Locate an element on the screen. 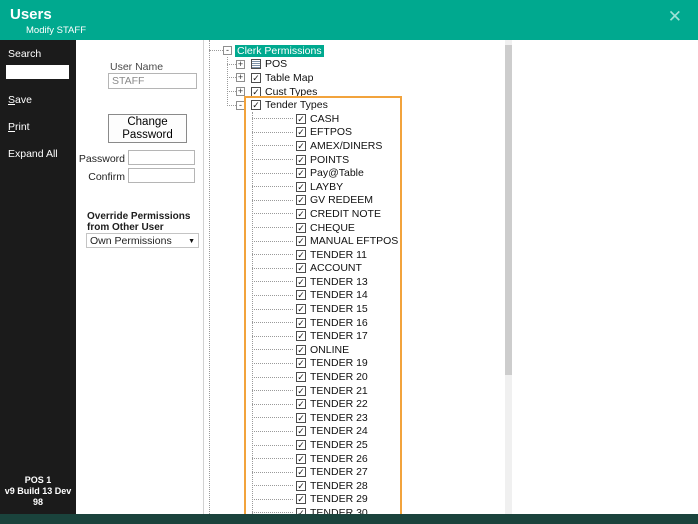  tree-item: ONLINE is located at coordinates (358, 350).